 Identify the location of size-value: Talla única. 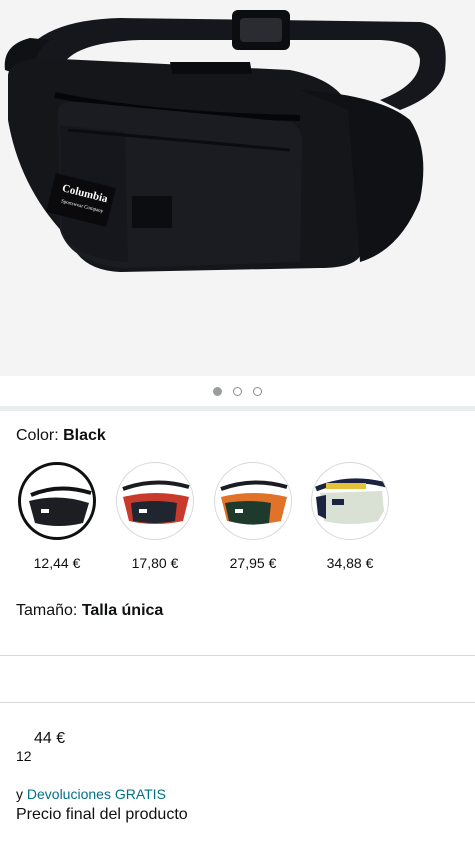
(122, 610).